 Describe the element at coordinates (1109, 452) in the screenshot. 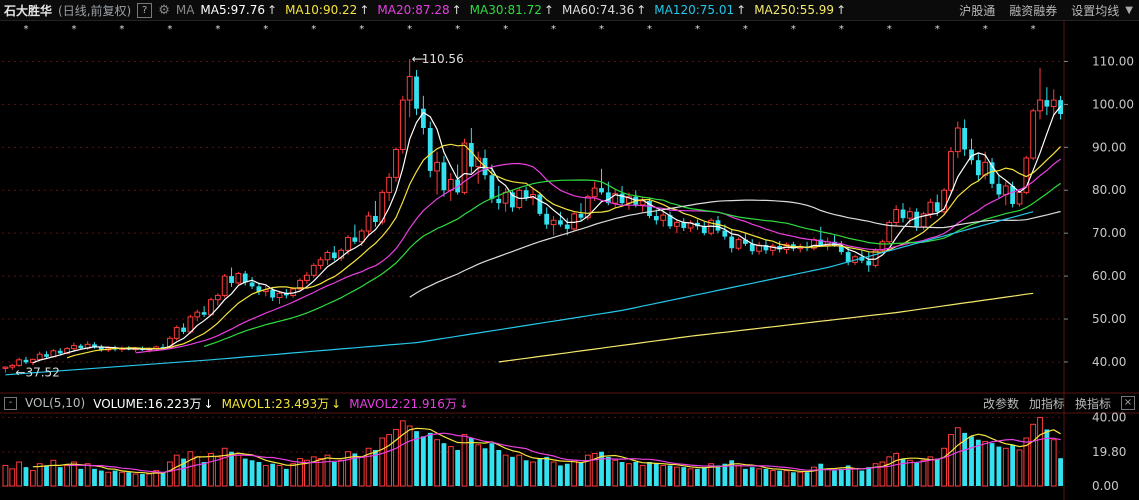

I see `volume-tick-label: 19.80` at that location.